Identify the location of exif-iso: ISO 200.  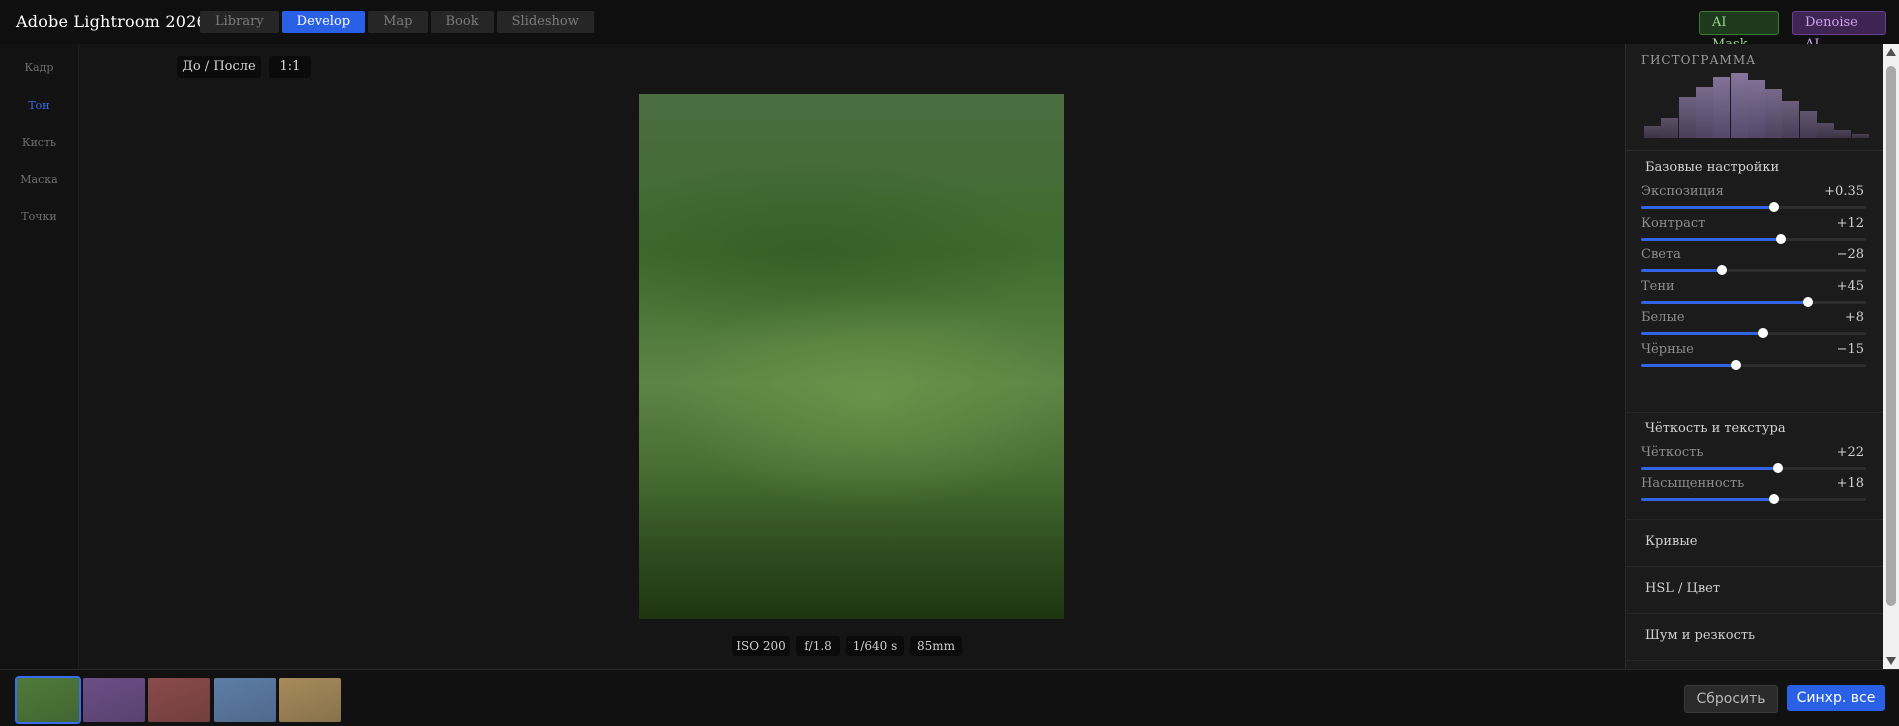
(761, 646).